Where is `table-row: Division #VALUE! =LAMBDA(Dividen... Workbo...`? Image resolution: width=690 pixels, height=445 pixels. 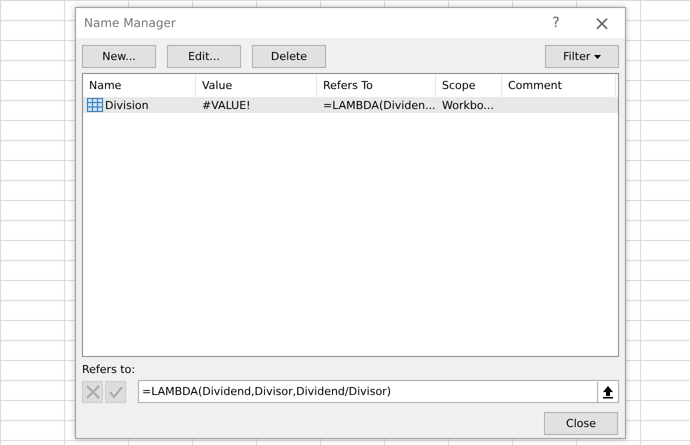
table-row: Division #VALUE! =LAMBDA(Dividen... Workbo... is located at coordinates (350, 105).